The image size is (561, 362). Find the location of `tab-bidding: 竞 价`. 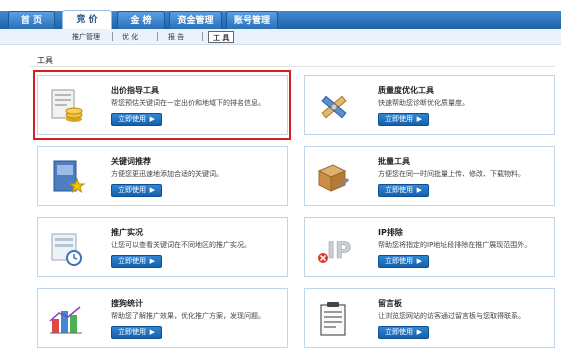

tab-bidding: 竞 价 is located at coordinates (87, 20).